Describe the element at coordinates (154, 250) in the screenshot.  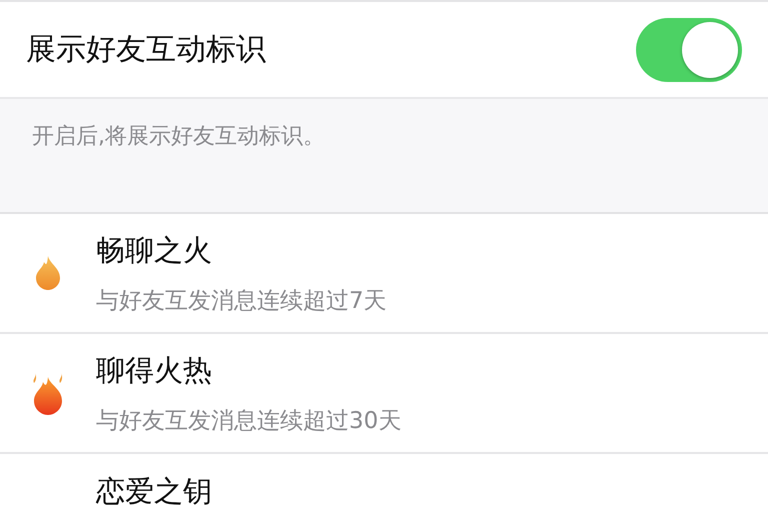
I see `badge-title: 畅聊之火` at that location.